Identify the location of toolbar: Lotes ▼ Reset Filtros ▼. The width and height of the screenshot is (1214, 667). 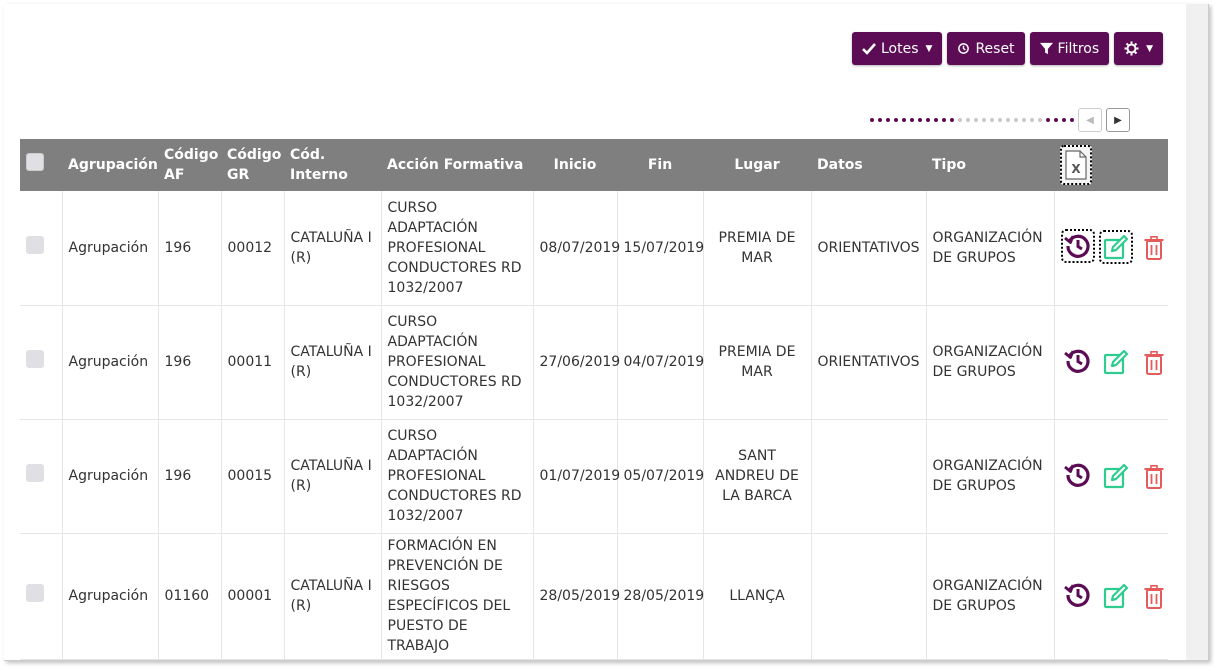
(1008, 48).